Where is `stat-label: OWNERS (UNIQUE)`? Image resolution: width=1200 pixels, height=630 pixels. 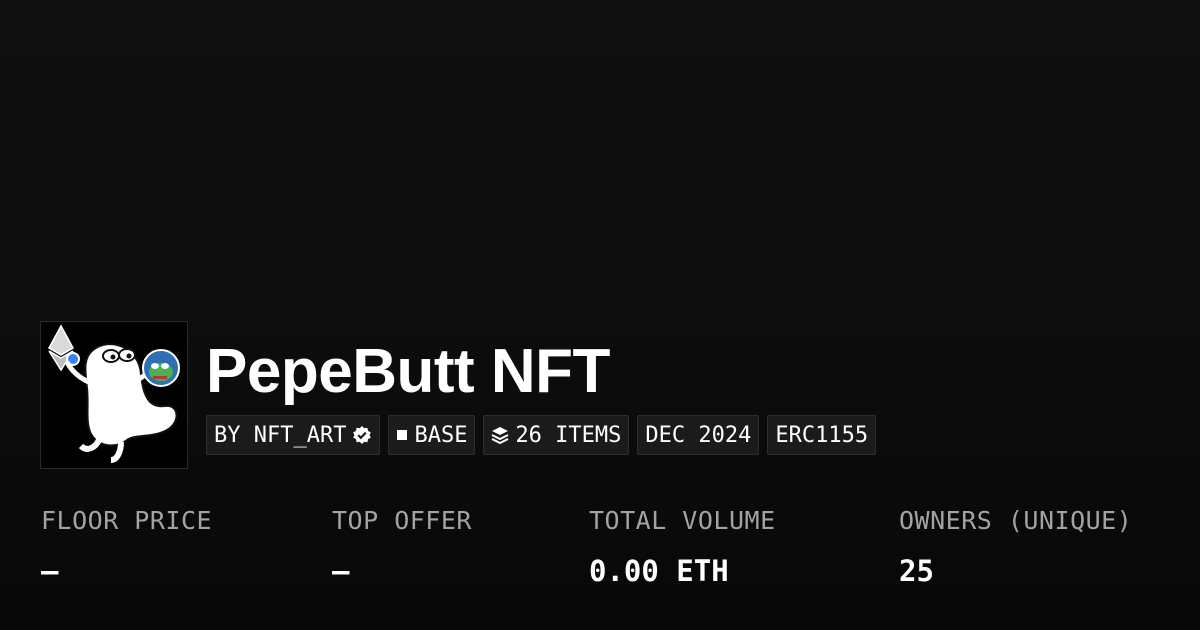 stat-label: OWNERS (UNIQUE) is located at coordinates (1016, 520).